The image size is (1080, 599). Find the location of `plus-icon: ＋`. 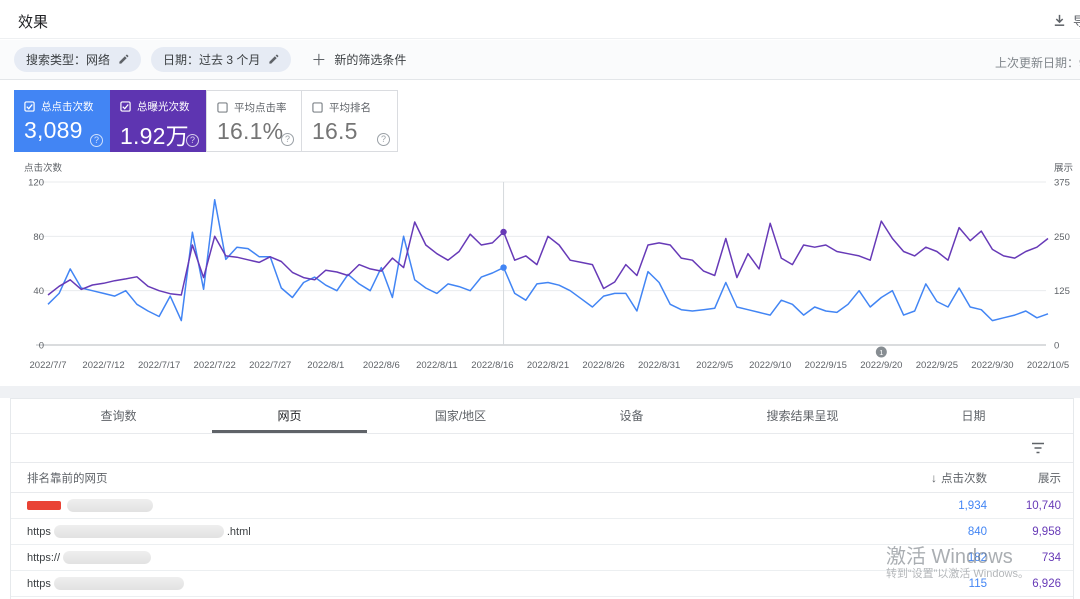

plus-icon: ＋ is located at coordinates (319, 60).